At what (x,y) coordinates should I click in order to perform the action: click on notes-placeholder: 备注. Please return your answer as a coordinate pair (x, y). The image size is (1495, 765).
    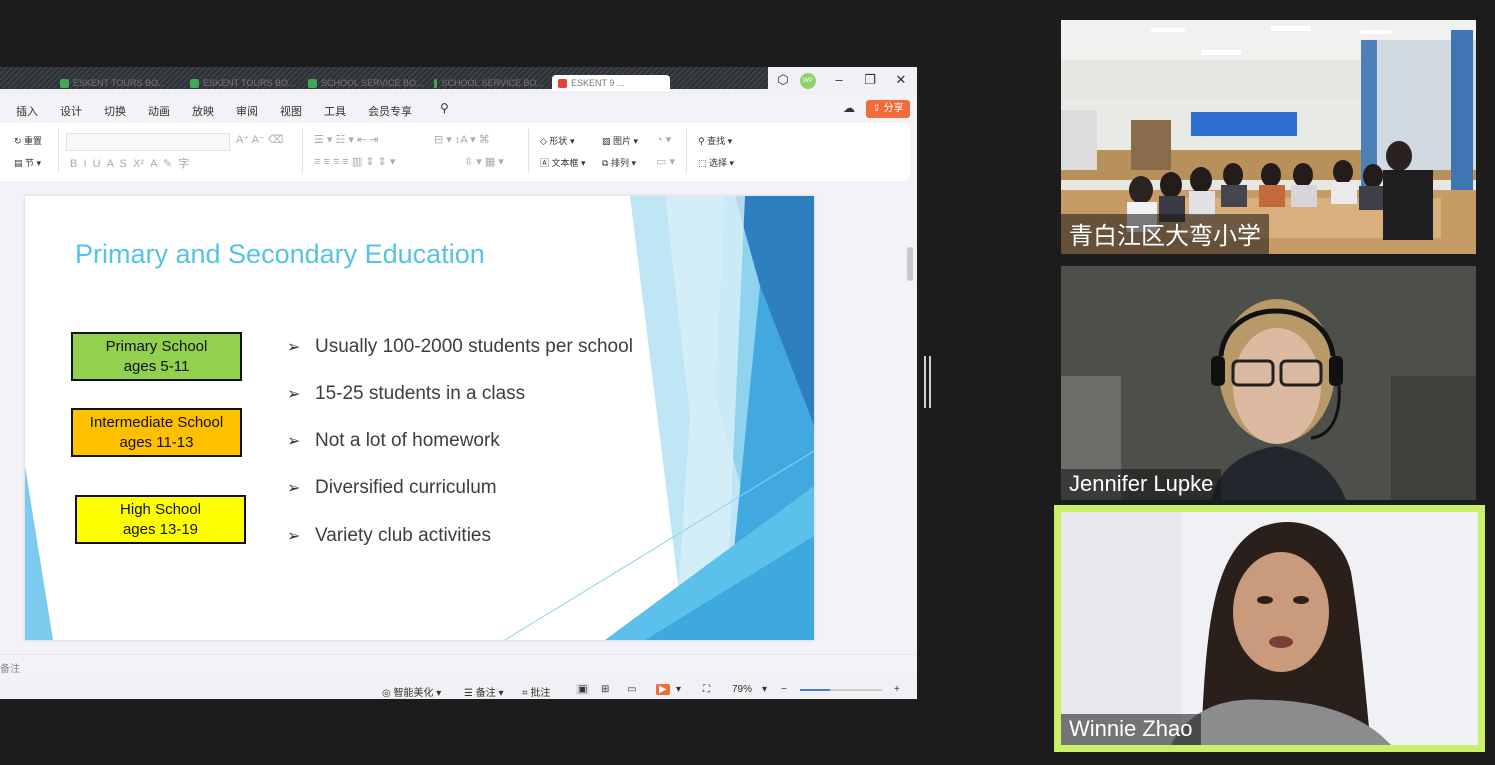
    Looking at the image, I should click on (10, 669).